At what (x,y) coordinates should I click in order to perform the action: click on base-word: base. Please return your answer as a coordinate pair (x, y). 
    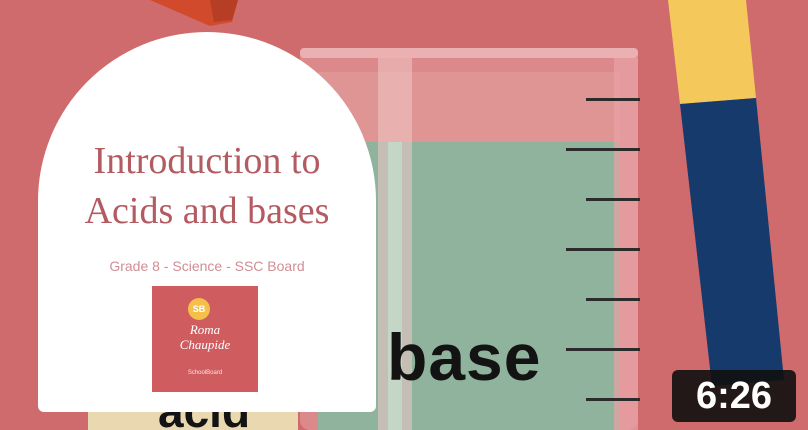
    Looking at the image, I should click on (464, 357).